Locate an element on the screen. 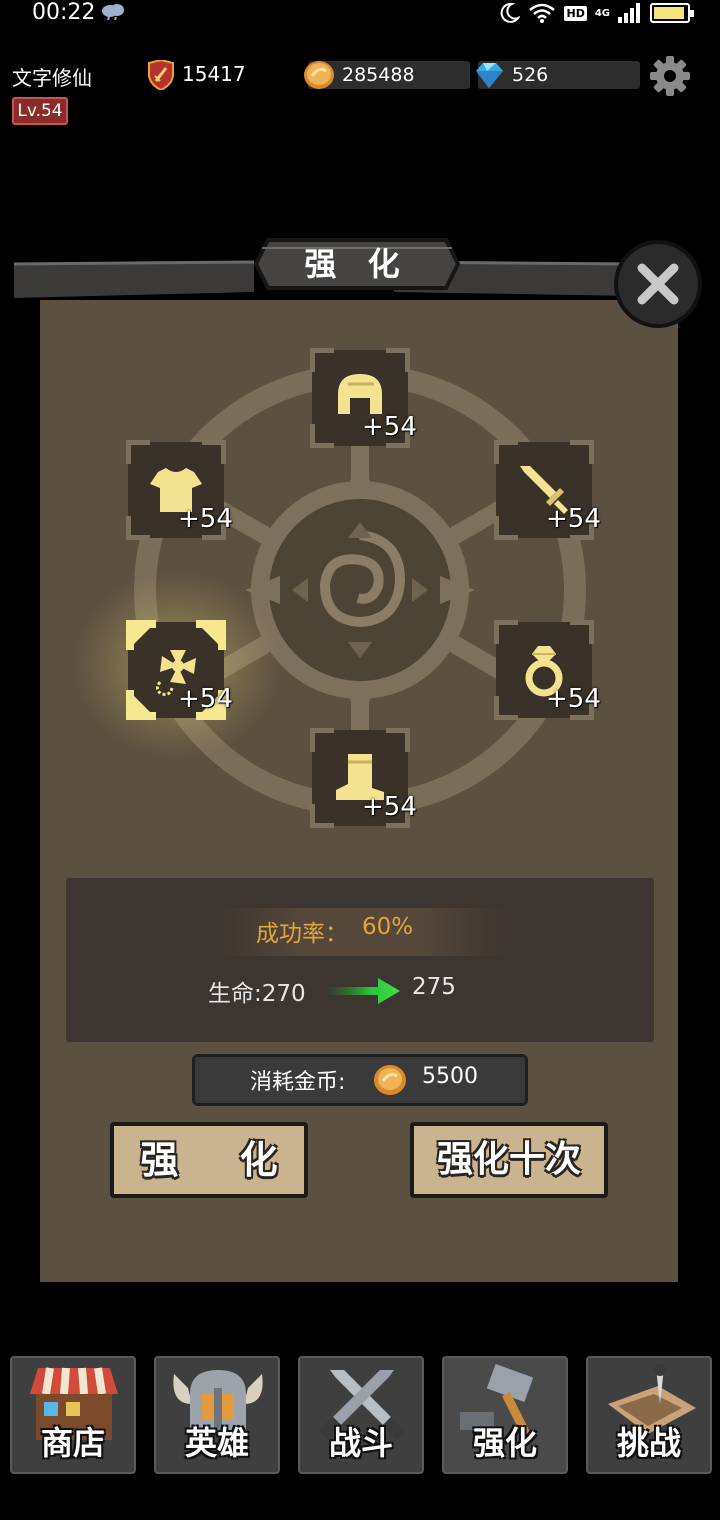  clock: 00:22 is located at coordinates (64, 12).